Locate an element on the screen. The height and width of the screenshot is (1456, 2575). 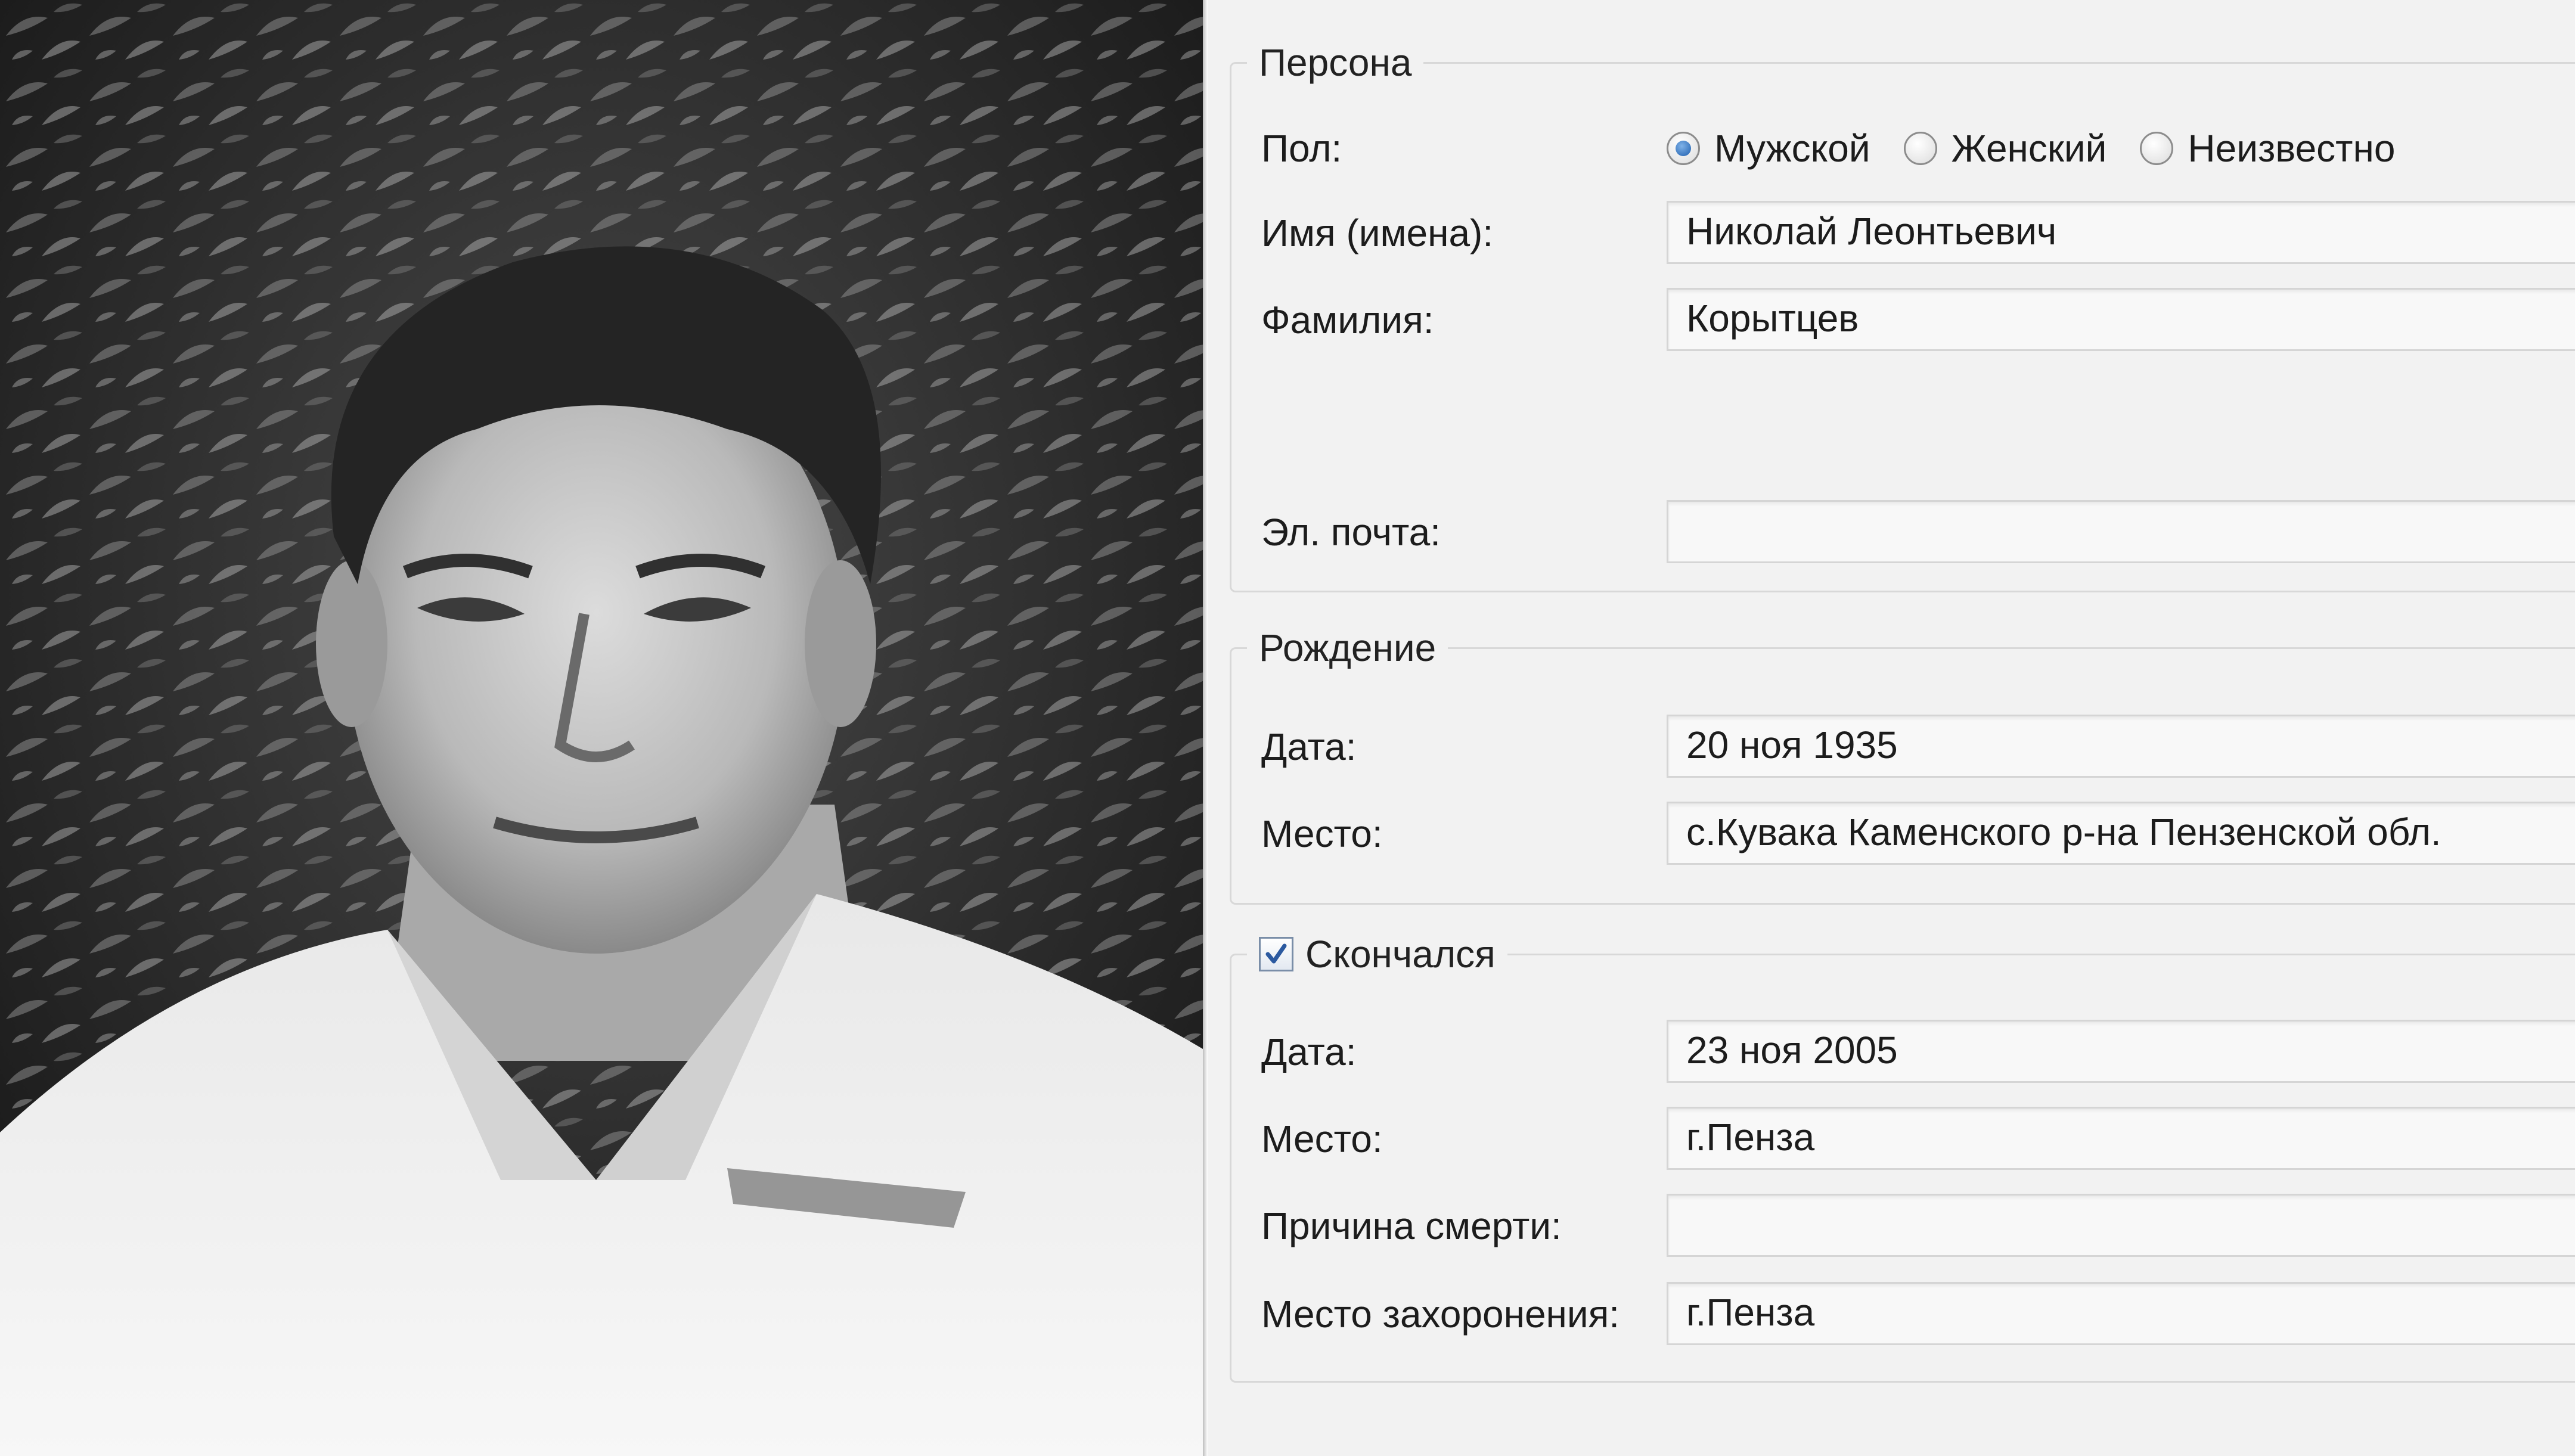
gender-option-unknown: Неизвестно is located at coordinates (2267, 148).